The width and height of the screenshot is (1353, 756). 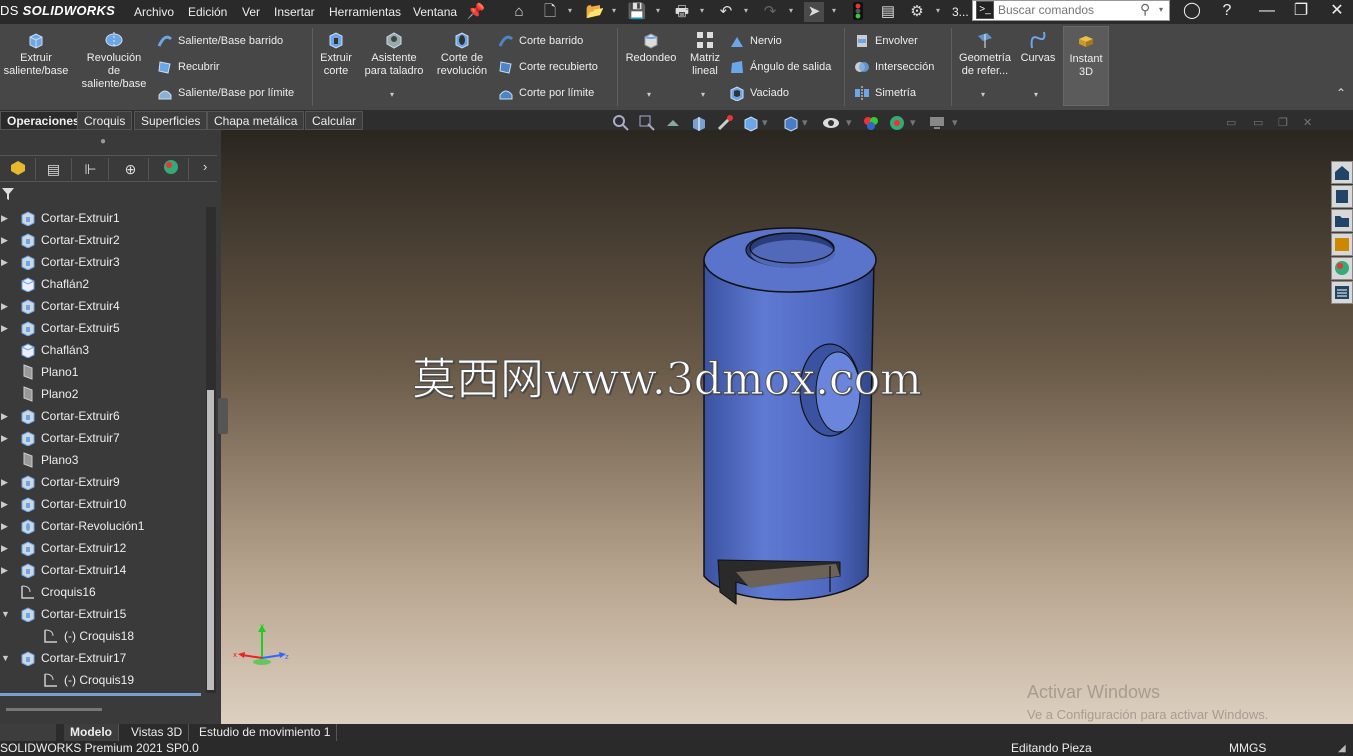 What do you see at coordinates (1342, 220) in the screenshot?
I see `file-explorer-icon` at bounding box center [1342, 220].